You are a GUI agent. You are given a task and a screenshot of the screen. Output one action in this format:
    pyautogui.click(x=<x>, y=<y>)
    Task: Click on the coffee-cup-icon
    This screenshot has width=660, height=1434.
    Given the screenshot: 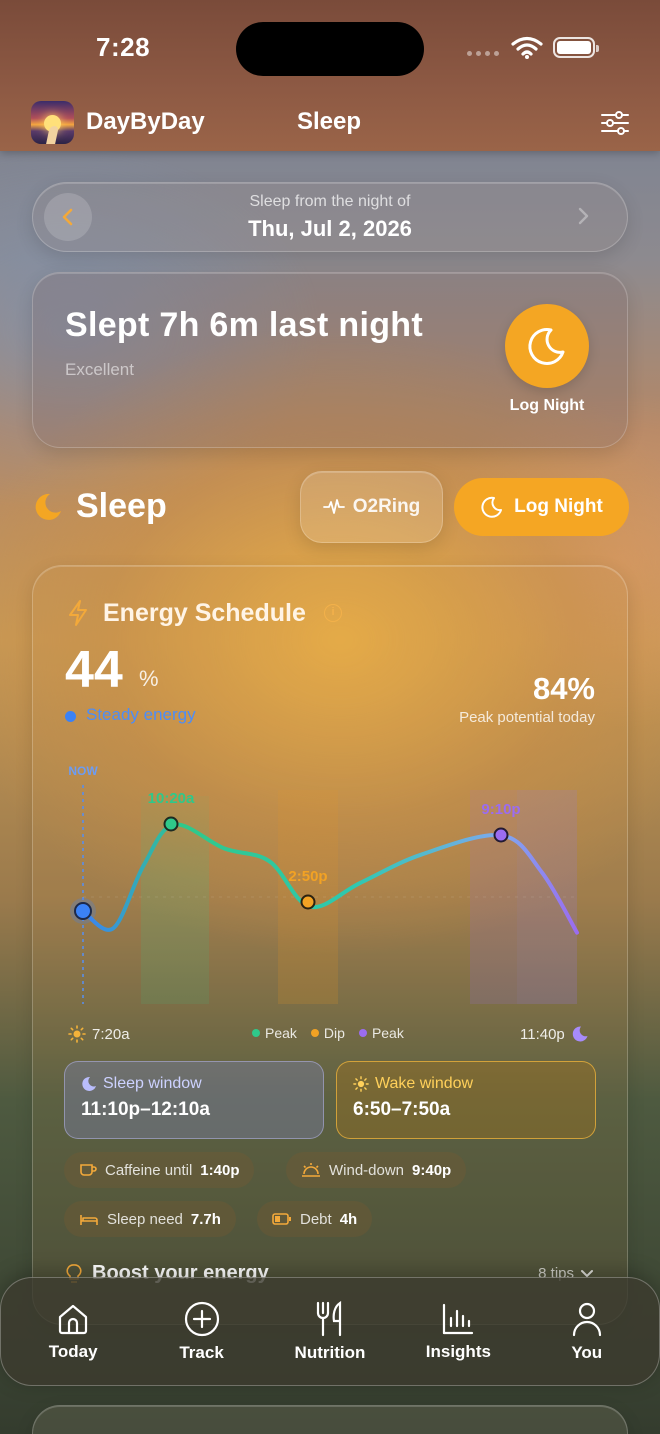 What is the action you would take?
    pyautogui.click(x=88, y=1170)
    